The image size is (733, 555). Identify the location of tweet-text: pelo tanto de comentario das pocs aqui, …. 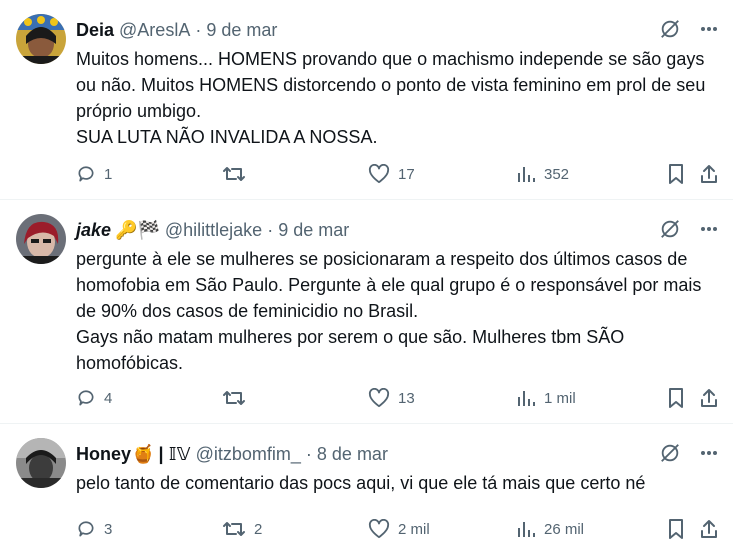
(361, 483).